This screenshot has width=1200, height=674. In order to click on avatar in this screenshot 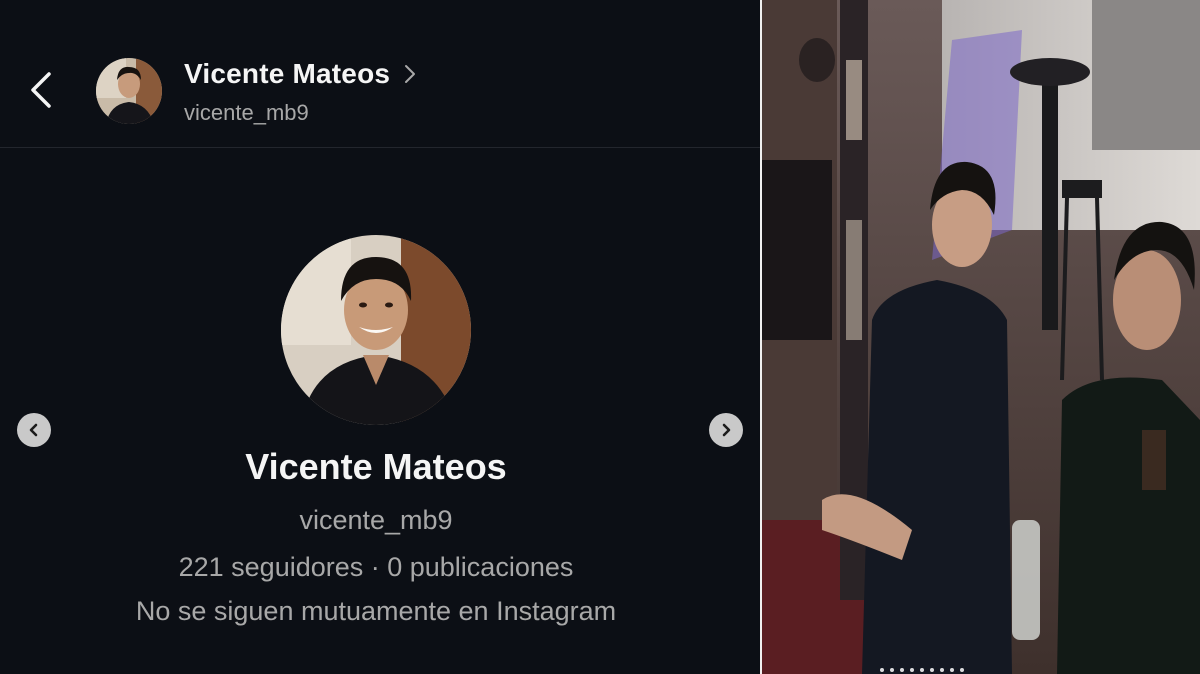, I will do `click(129, 91)`.